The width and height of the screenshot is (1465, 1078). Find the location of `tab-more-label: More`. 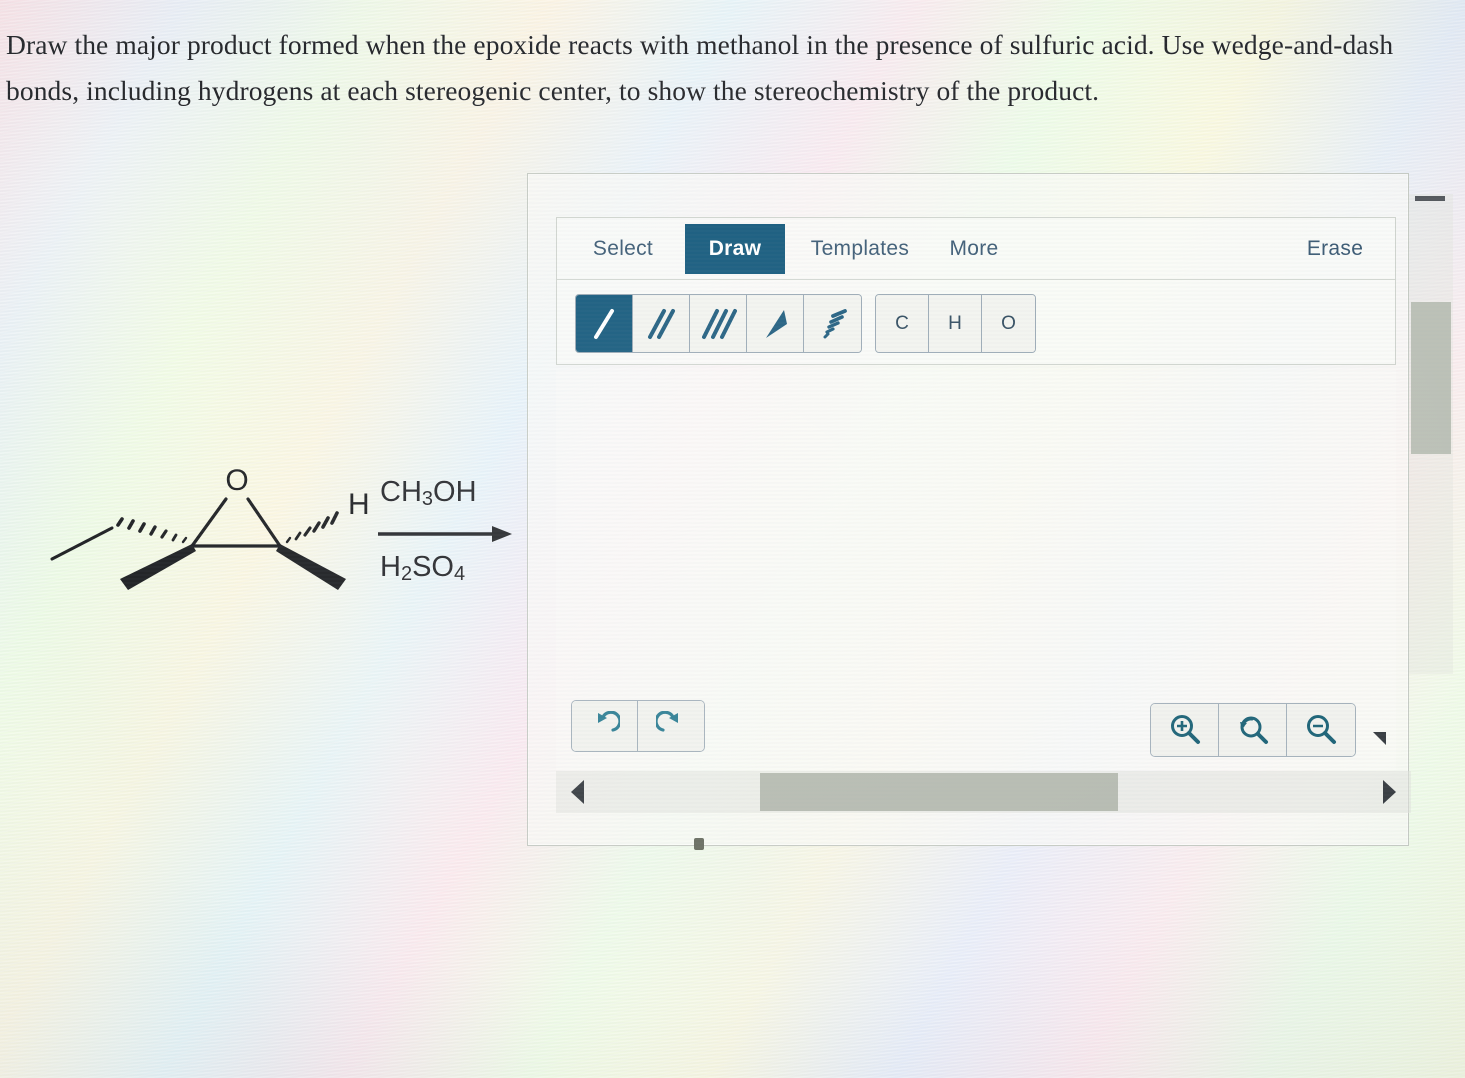

tab-more-label: More is located at coordinates (974, 248).